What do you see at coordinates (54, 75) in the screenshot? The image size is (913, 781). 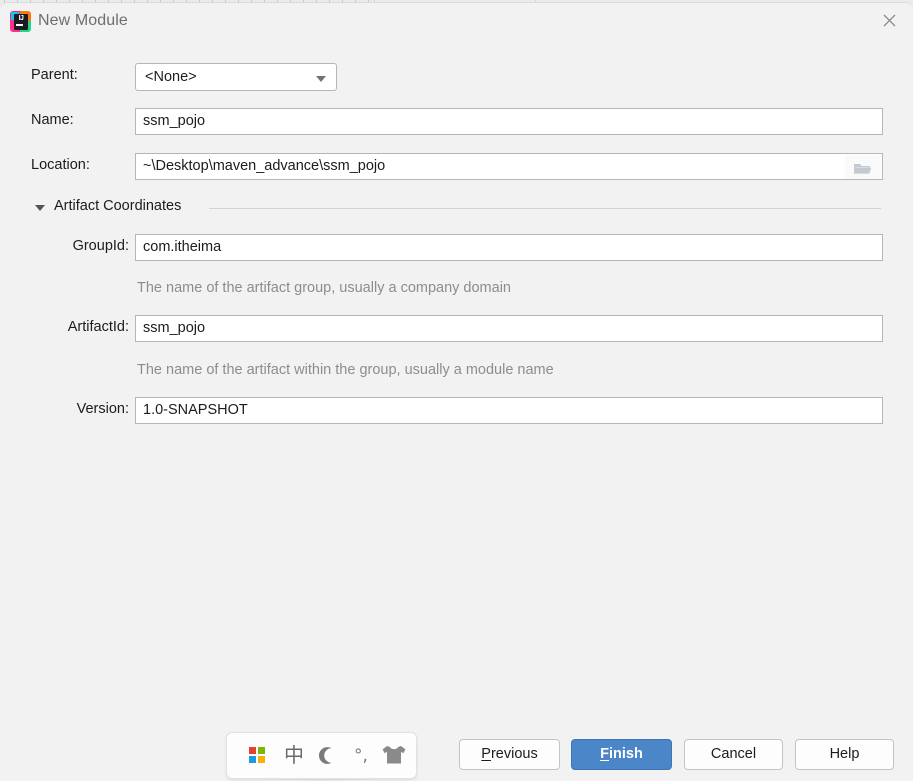 I see `parent-label: Parent:` at bounding box center [54, 75].